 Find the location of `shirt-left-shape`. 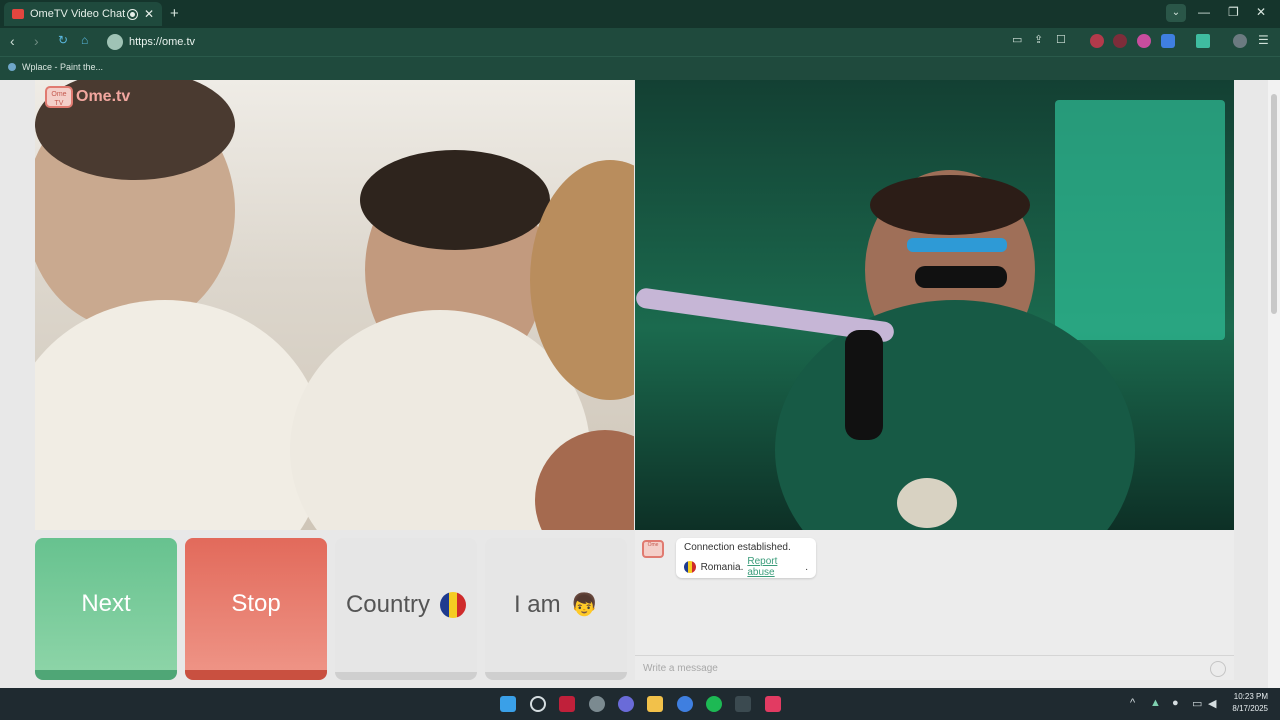

shirt-left-shape is located at coordinates (180, 415).